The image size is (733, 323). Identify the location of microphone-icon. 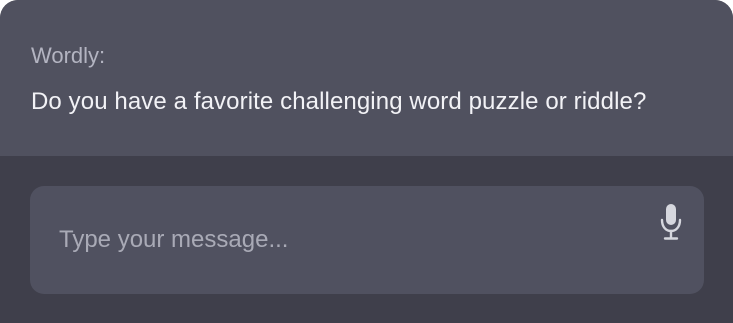
(671, 222).